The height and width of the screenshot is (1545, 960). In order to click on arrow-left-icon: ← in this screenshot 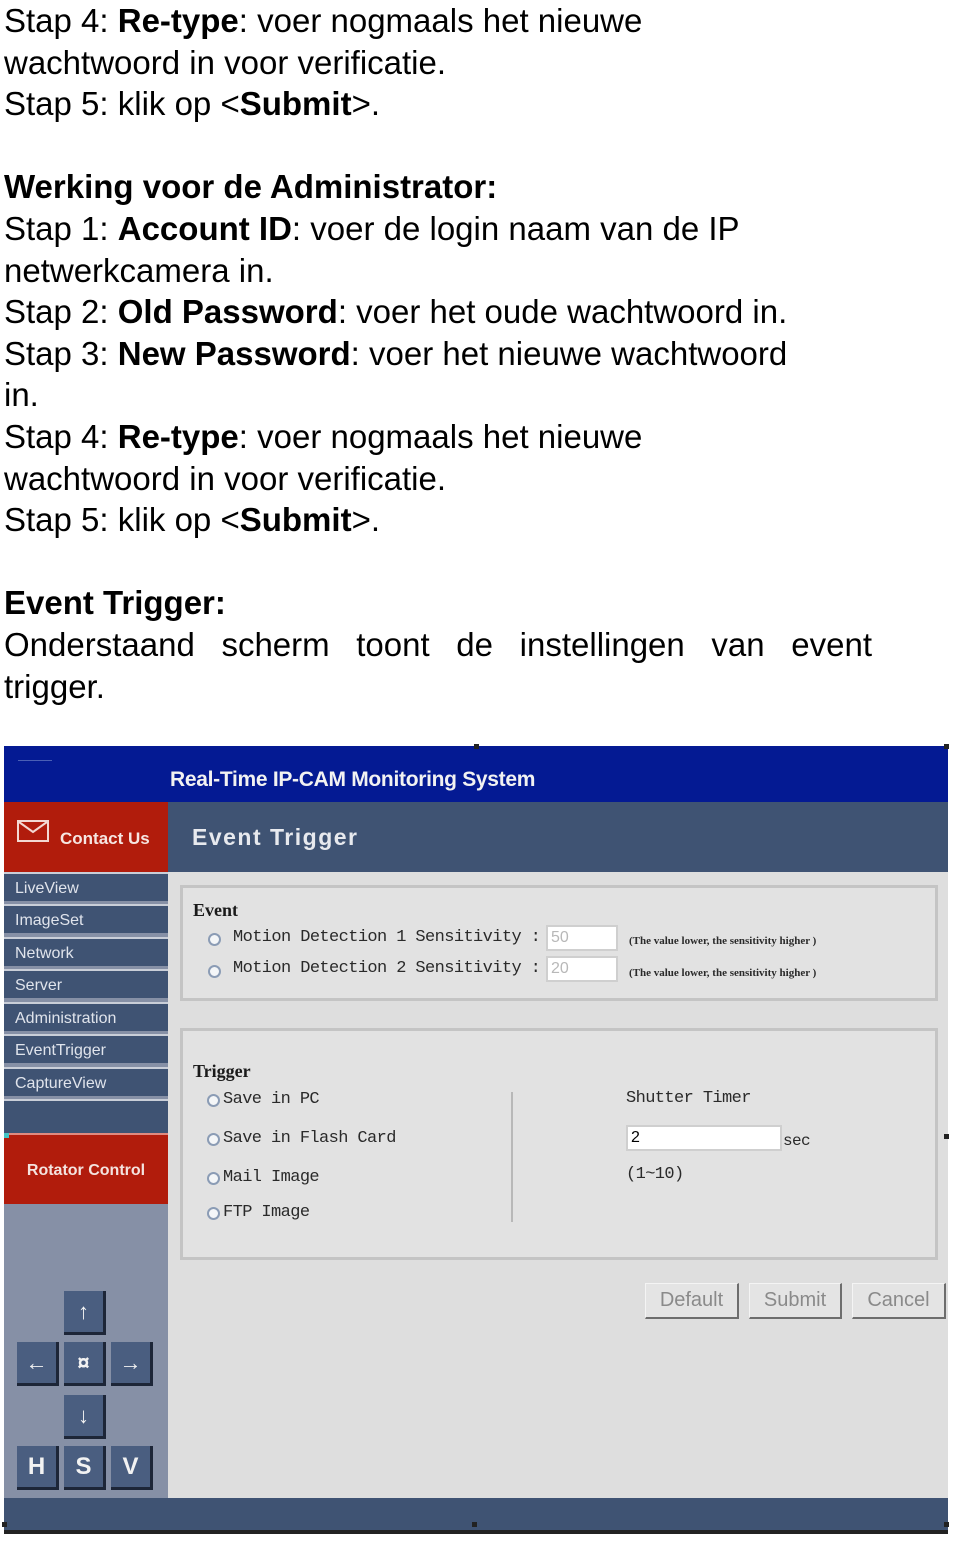, I will do `click(36, 1362)`.